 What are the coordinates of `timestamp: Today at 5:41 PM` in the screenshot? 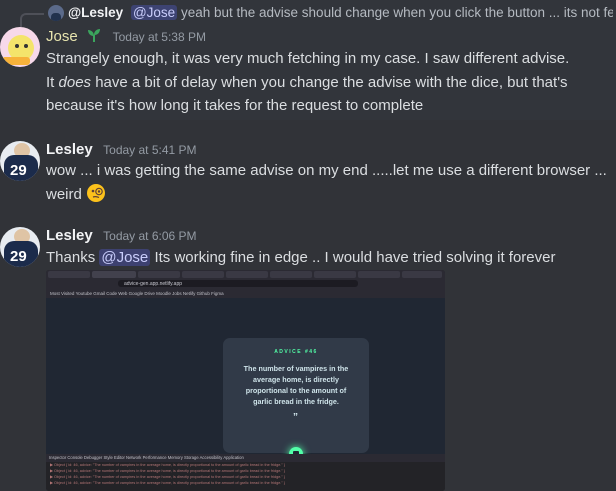 It's located at (149, 150).